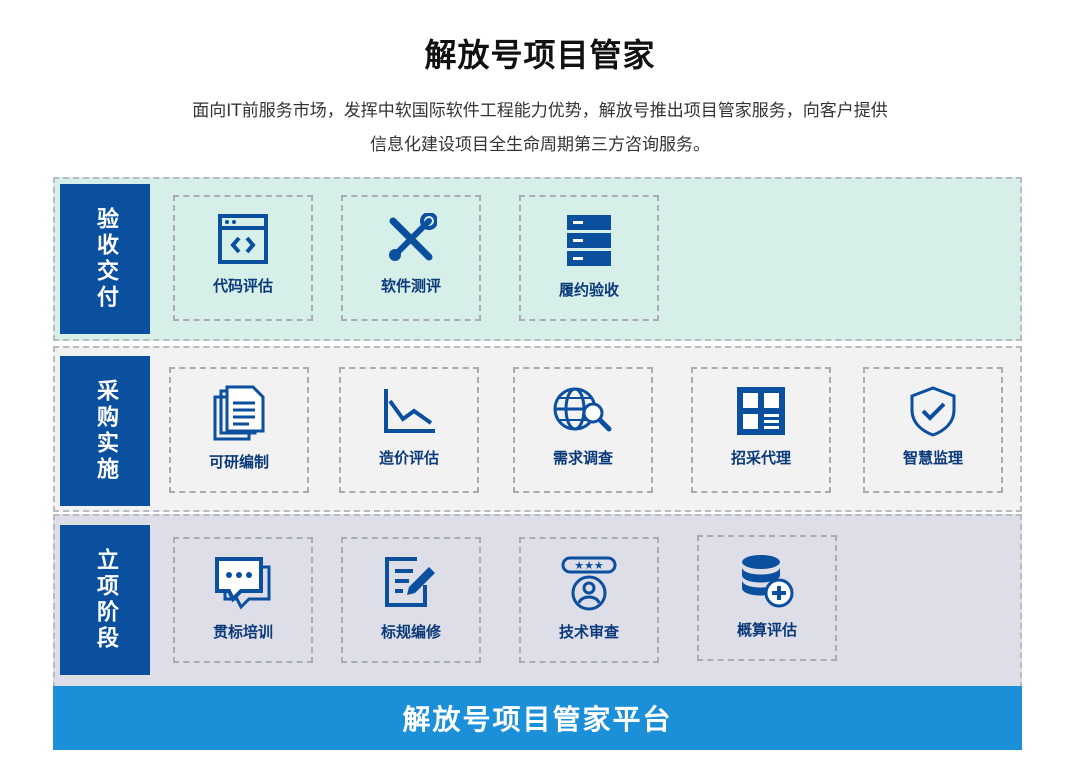  I want to click on globe-search-icon, so click(582, 409).